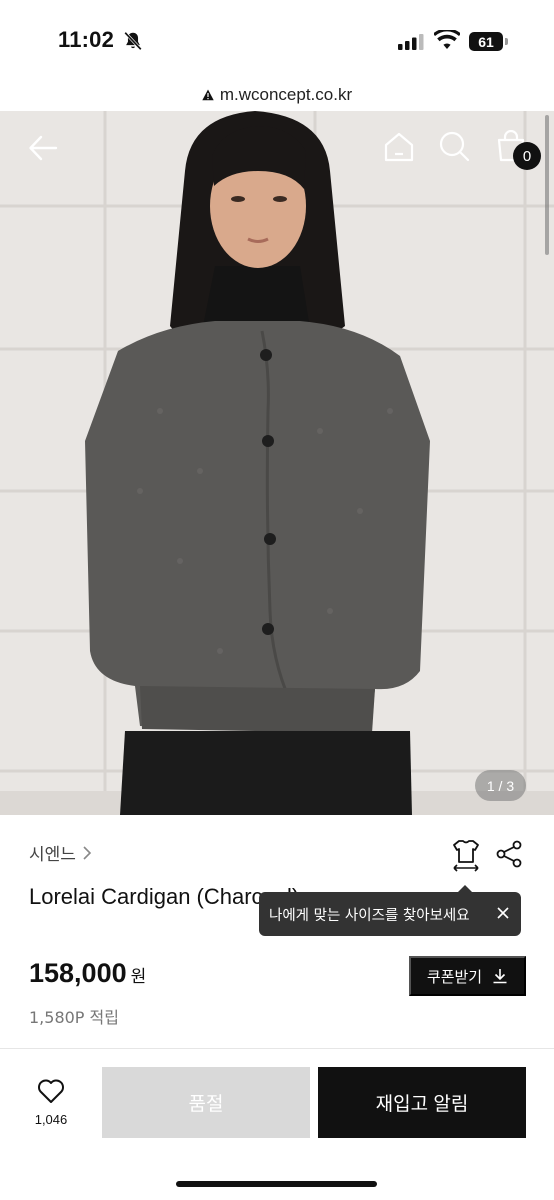  I want to click on home-indicator, so click(276, 1184).